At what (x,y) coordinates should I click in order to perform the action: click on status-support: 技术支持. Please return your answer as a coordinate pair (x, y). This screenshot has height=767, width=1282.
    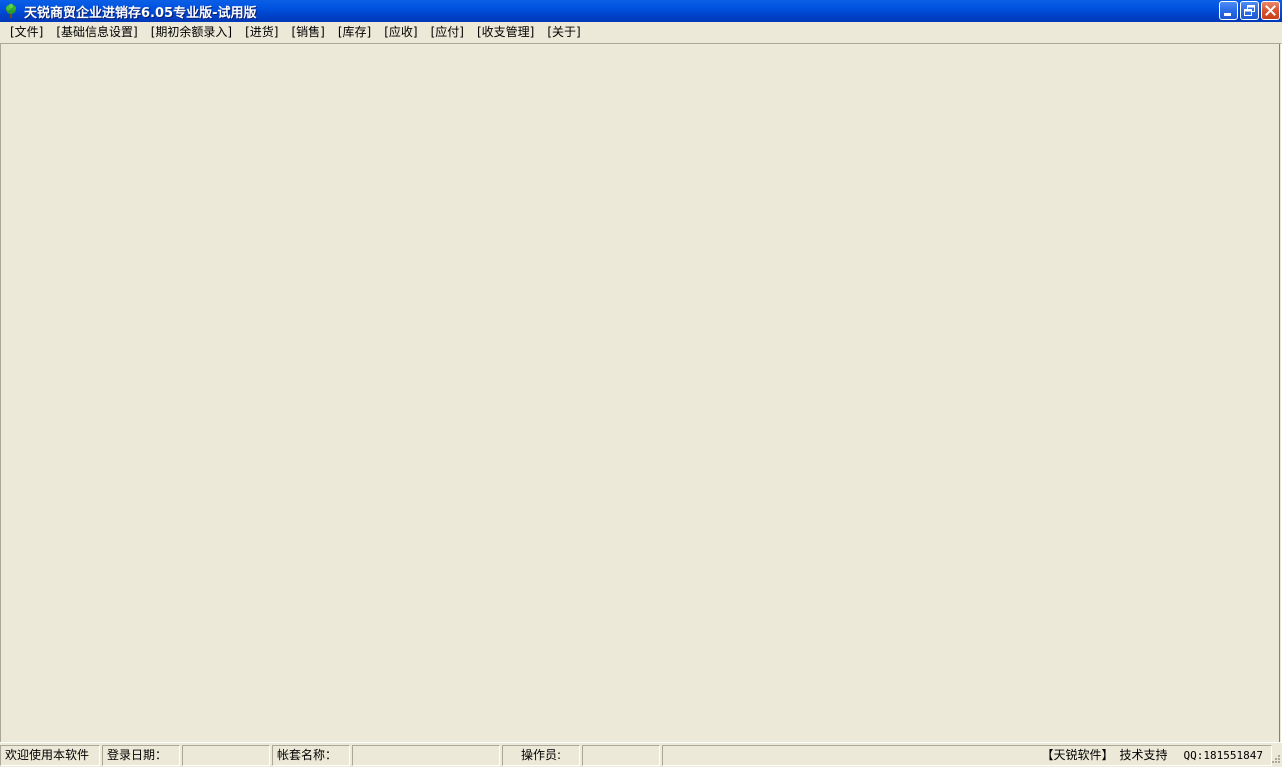
    Looking at the image, I should click on (1143, 754).